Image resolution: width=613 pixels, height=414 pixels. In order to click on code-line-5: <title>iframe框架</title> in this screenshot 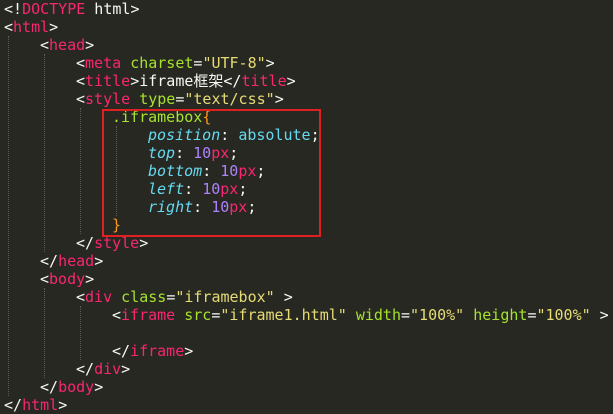, I will do `click(186, 81)`.